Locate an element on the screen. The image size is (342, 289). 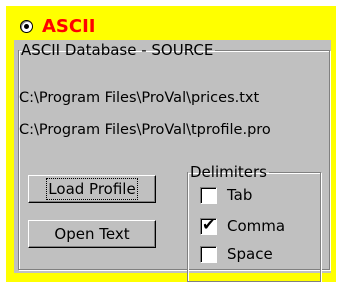
open-text-button: Open Text is located at coordinates (92, 234).